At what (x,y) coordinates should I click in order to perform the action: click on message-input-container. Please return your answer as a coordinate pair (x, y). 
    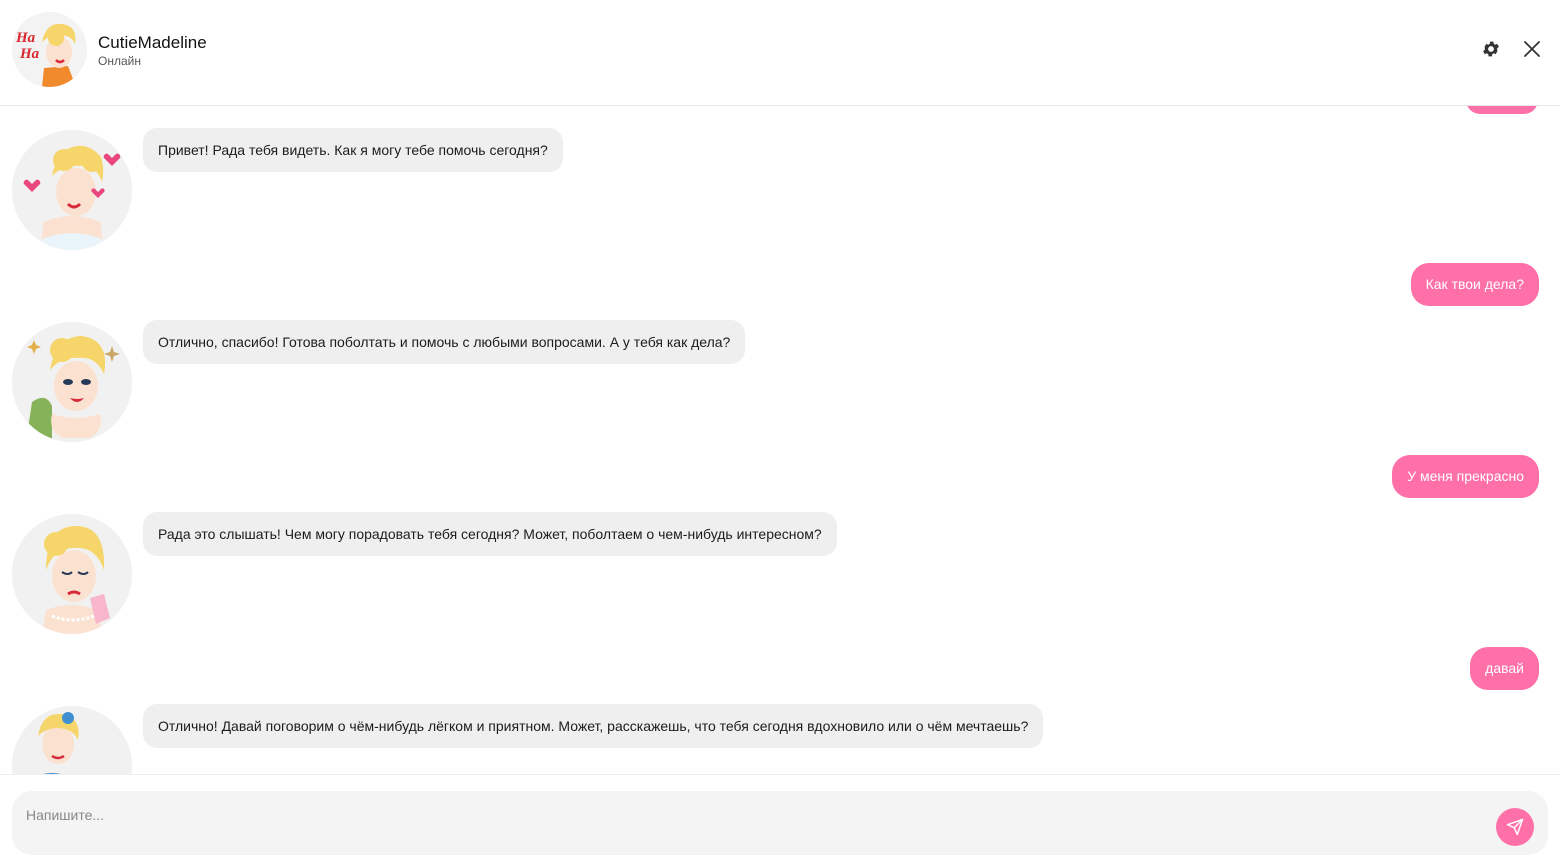
    Looking at the image, I should click on (780, 823).